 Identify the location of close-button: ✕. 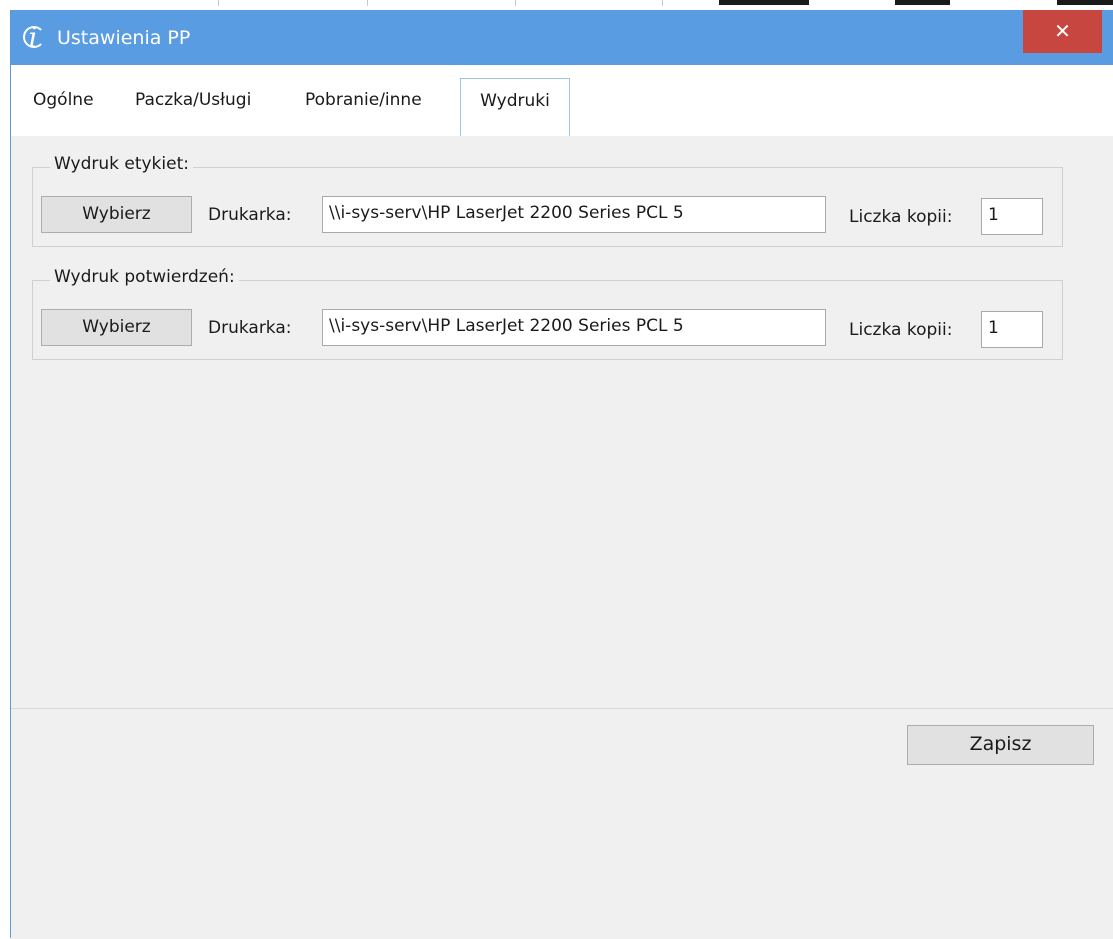
(1062, 31).